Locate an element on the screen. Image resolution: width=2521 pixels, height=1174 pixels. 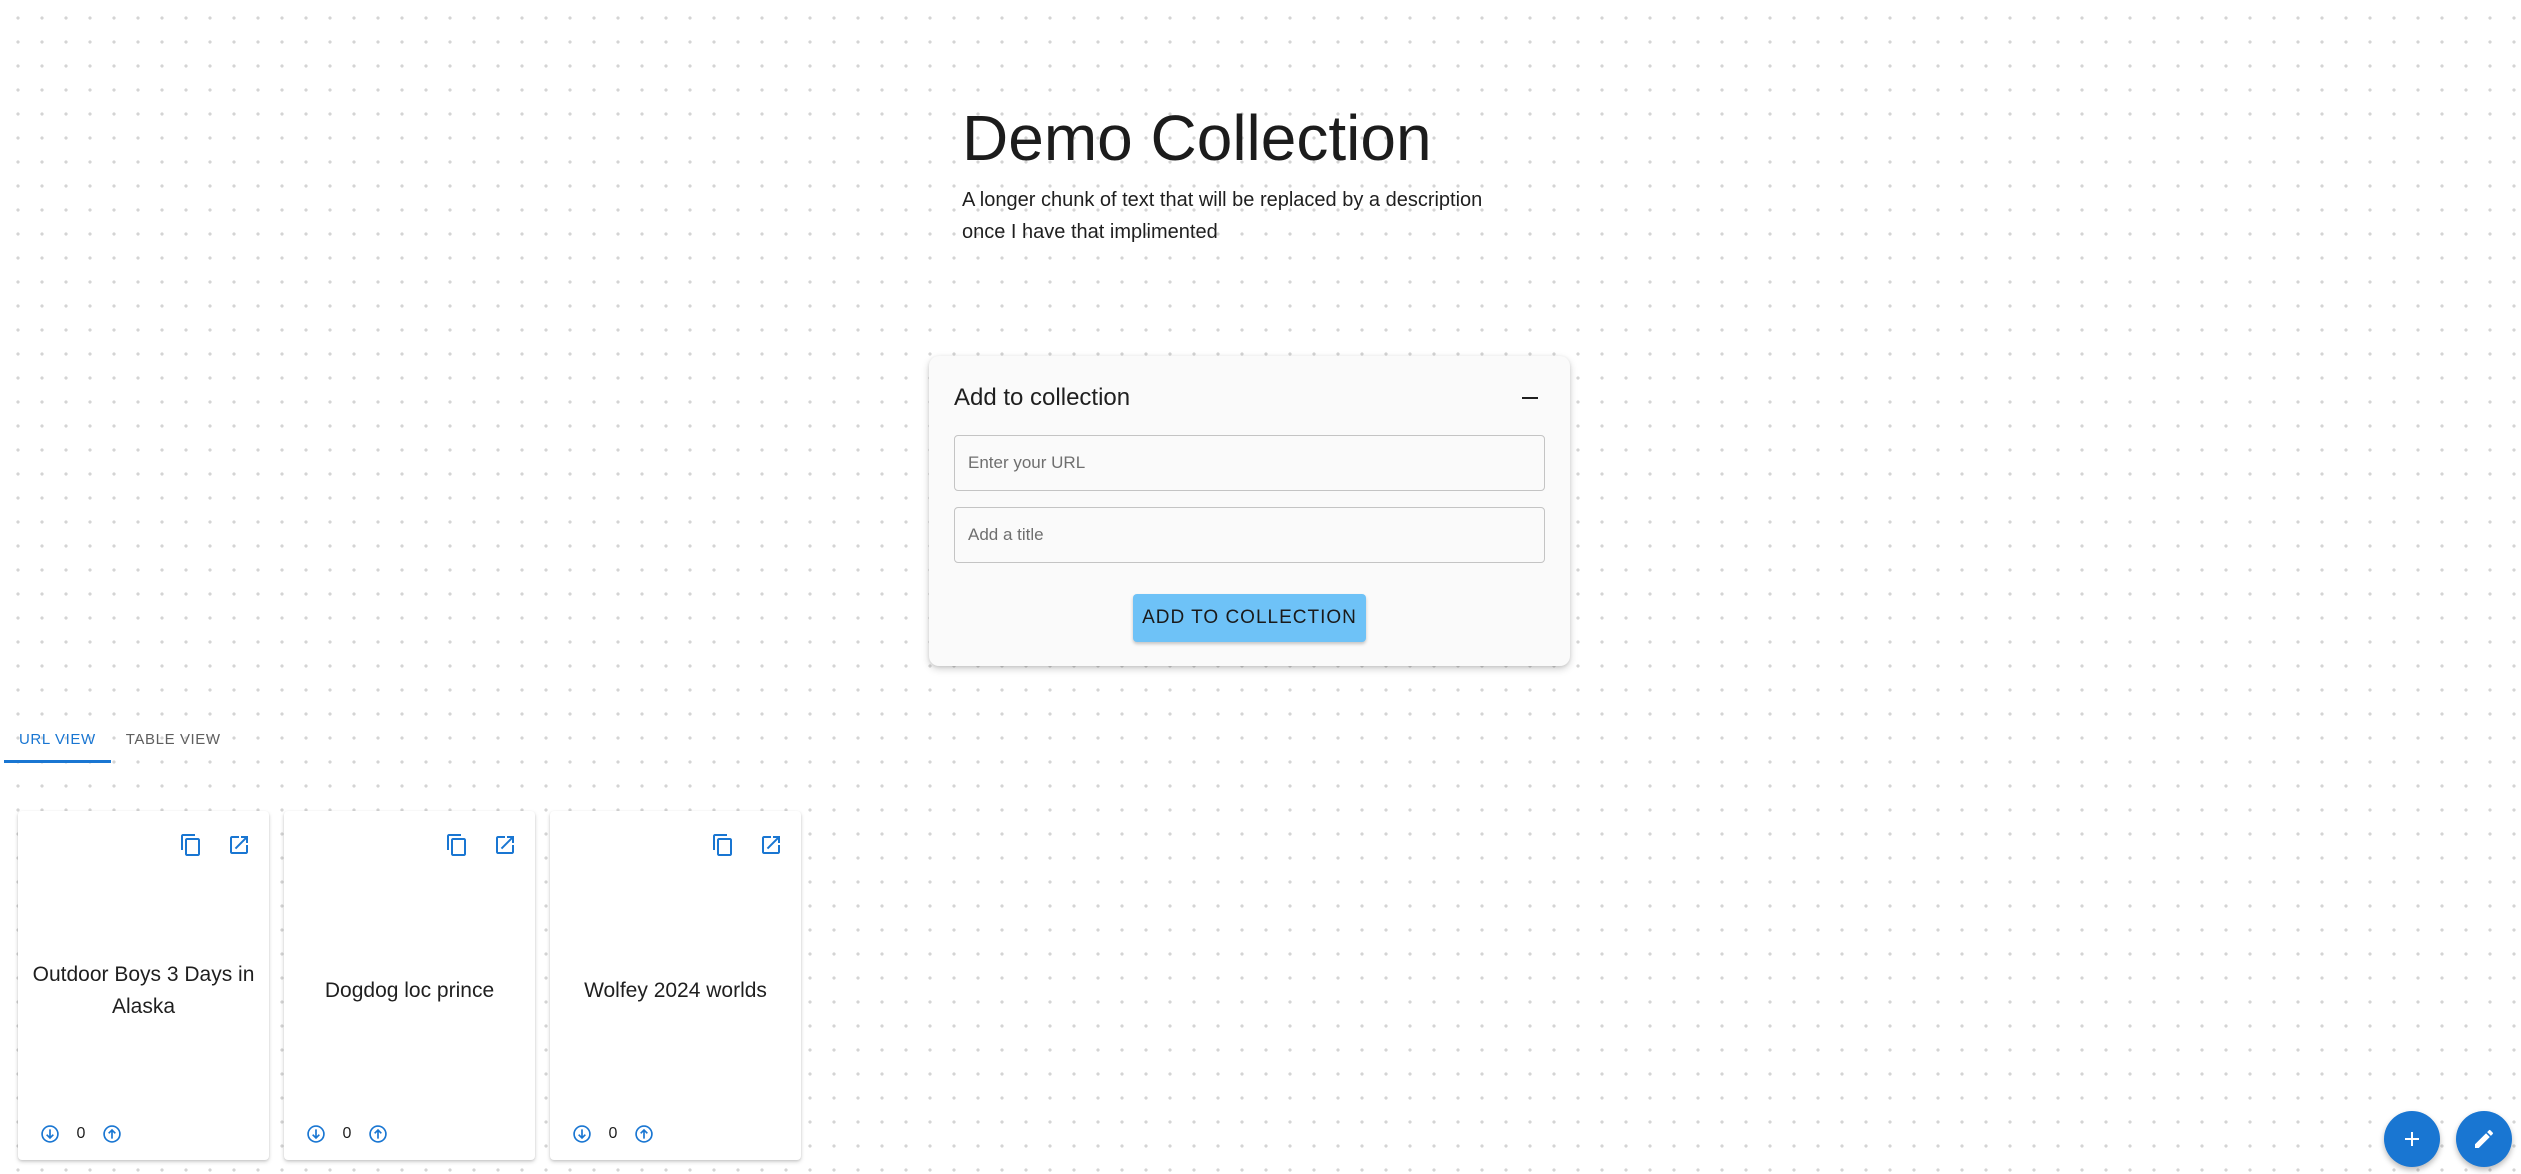
add-fab-button is located at coordinates (2412, 1139).